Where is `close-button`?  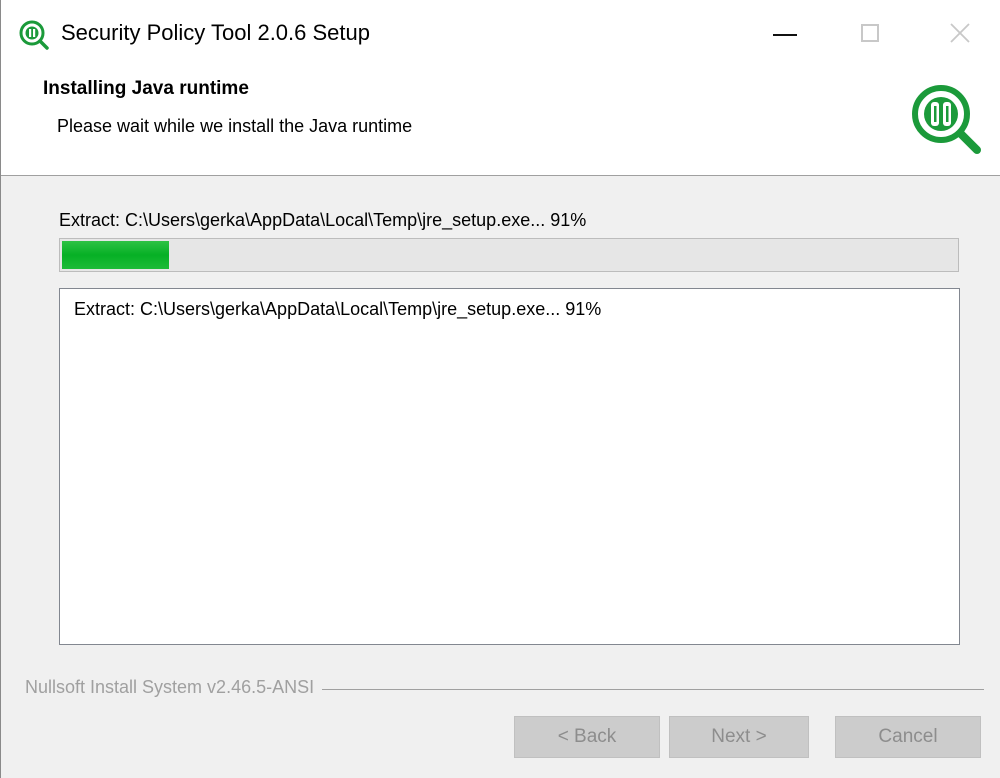 close-button is located at coordinates (959, 34).